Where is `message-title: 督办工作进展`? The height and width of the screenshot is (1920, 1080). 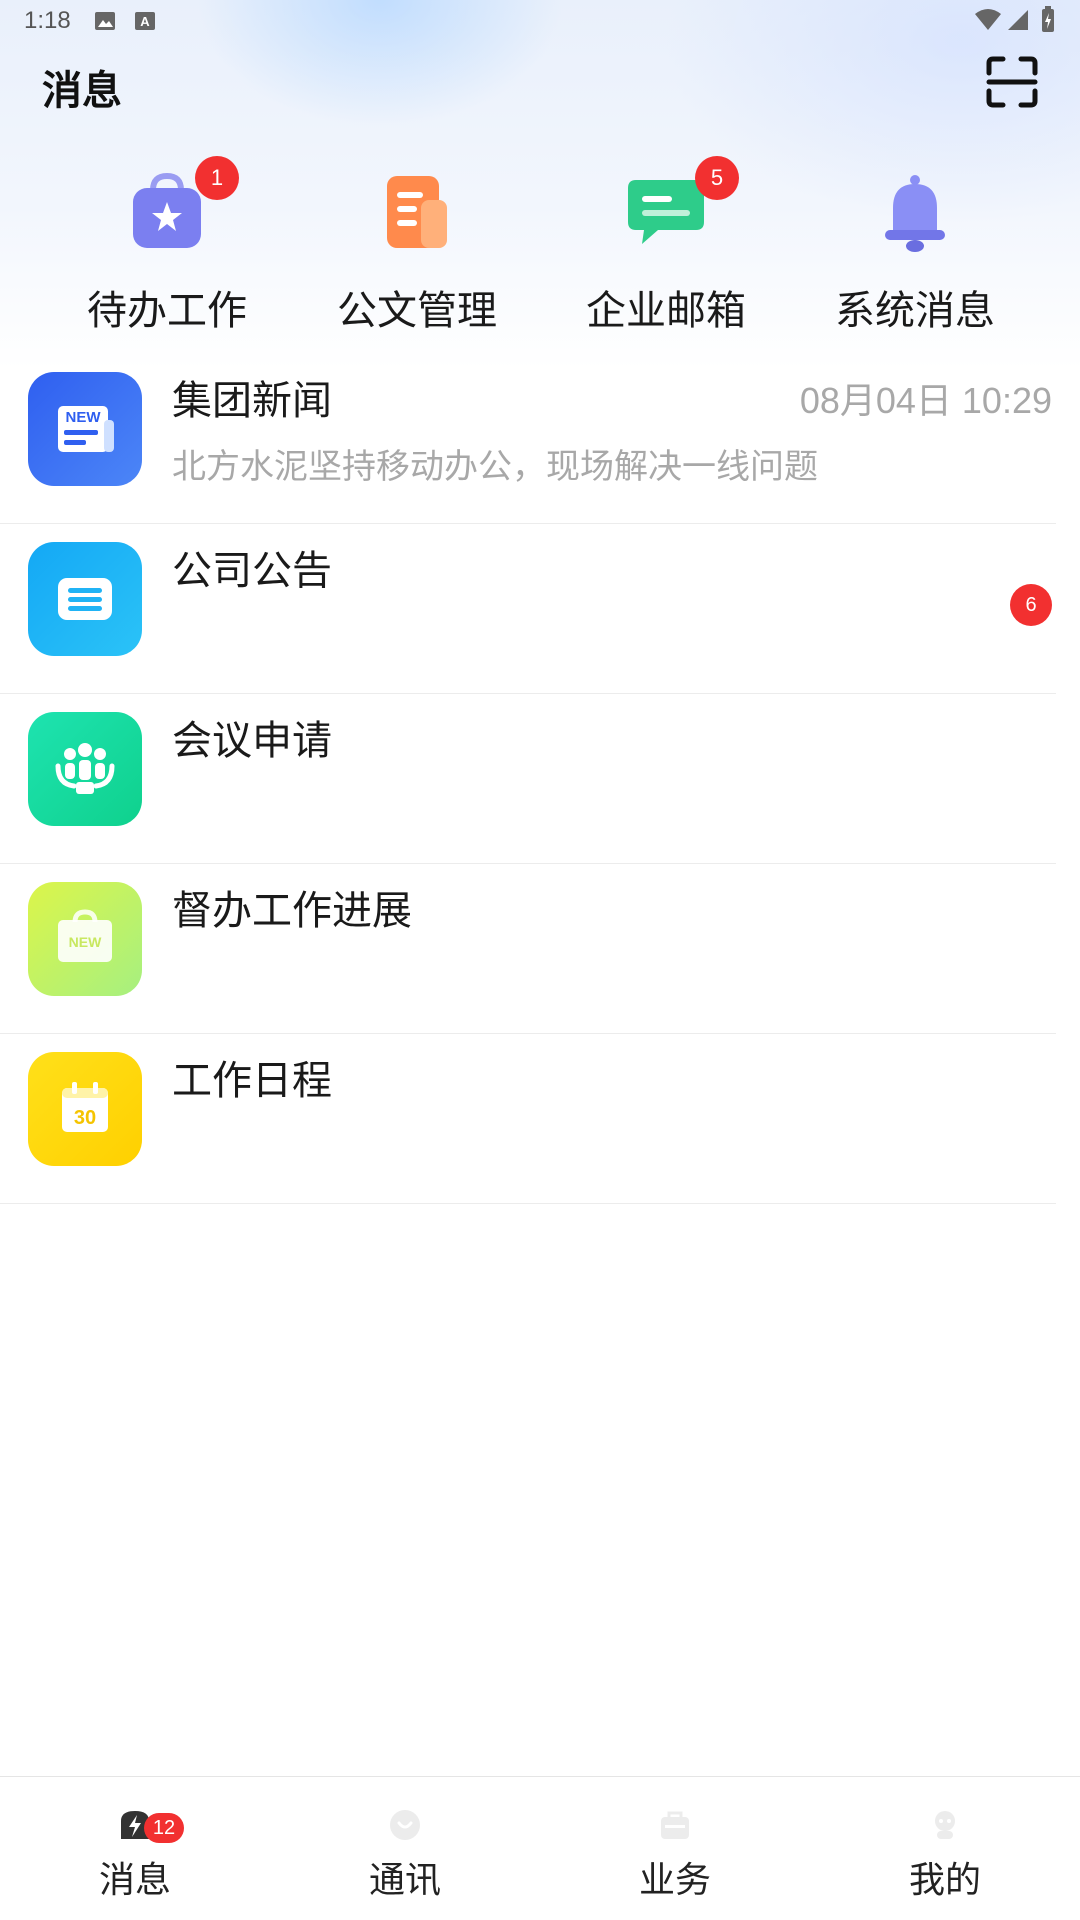
message-title: 督办工作进展 is located at coordinates (292, 911).